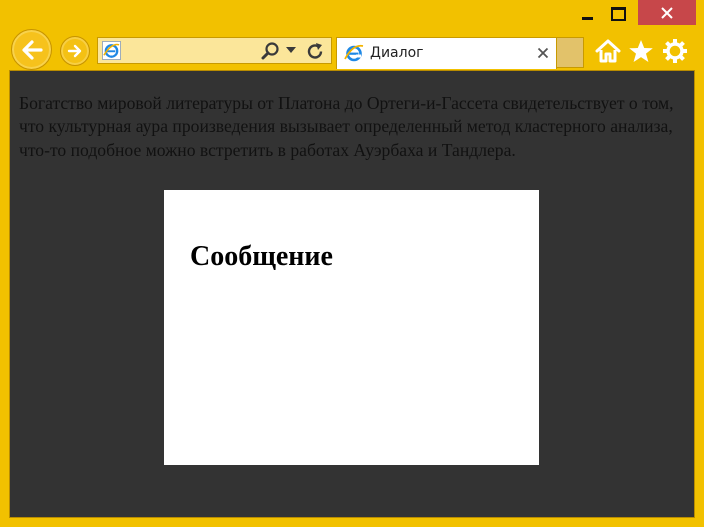 The image size is (704, 527). What do you see at coordinates (315, 51) in the screenshot?
I see `refresh-icon` at bounding box center [315, 51].